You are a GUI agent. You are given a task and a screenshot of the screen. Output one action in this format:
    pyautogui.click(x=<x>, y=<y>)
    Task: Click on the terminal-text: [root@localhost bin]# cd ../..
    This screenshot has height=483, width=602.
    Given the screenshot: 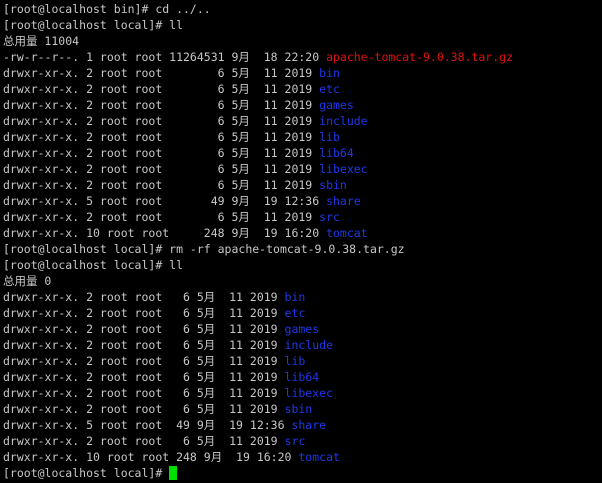 What is the action you would take?
    pyautogui.click(x=107, y=9)
    